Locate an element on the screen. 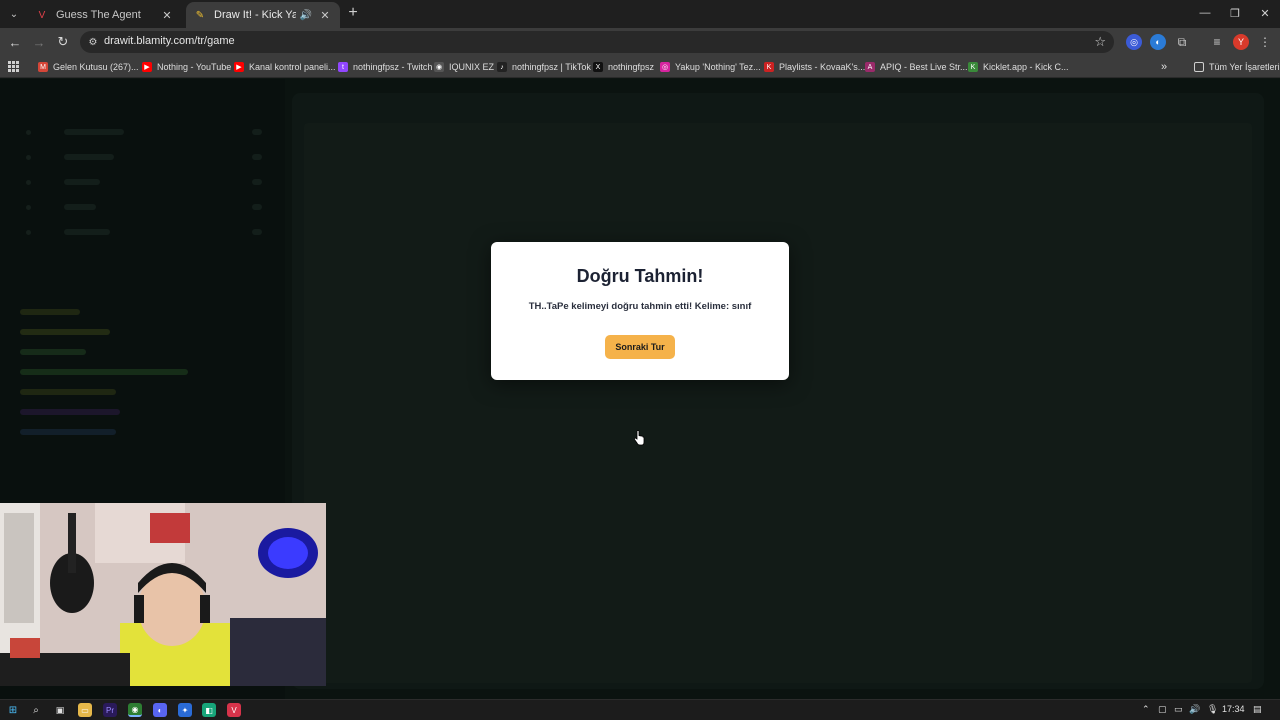 The image size is (1280, 720). app-icon: ✦ is located at coordinates (185, 710).